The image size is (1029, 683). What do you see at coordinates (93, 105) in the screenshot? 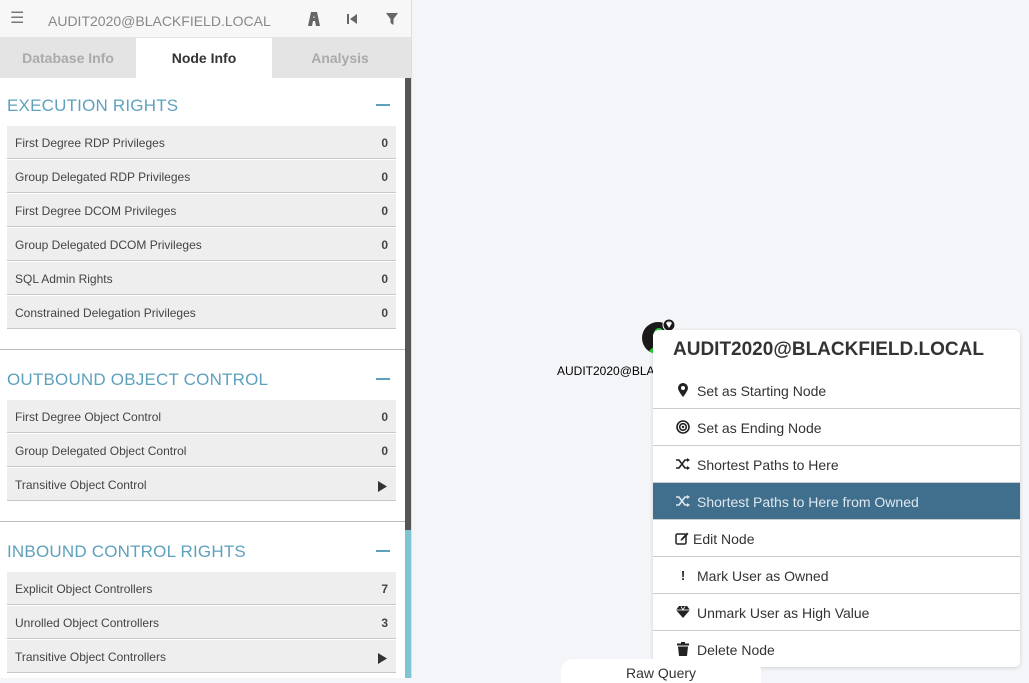
I see `section-title: EXECUTION RIGHTS` at bounding box center [93, 105].